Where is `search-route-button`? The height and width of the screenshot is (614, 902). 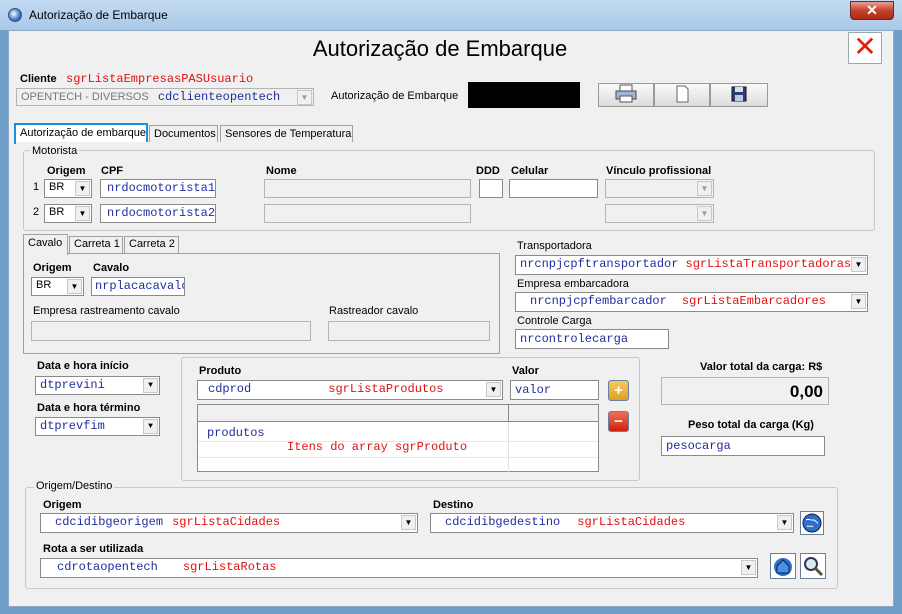 search-route-button is located at coordinates (813, 566).